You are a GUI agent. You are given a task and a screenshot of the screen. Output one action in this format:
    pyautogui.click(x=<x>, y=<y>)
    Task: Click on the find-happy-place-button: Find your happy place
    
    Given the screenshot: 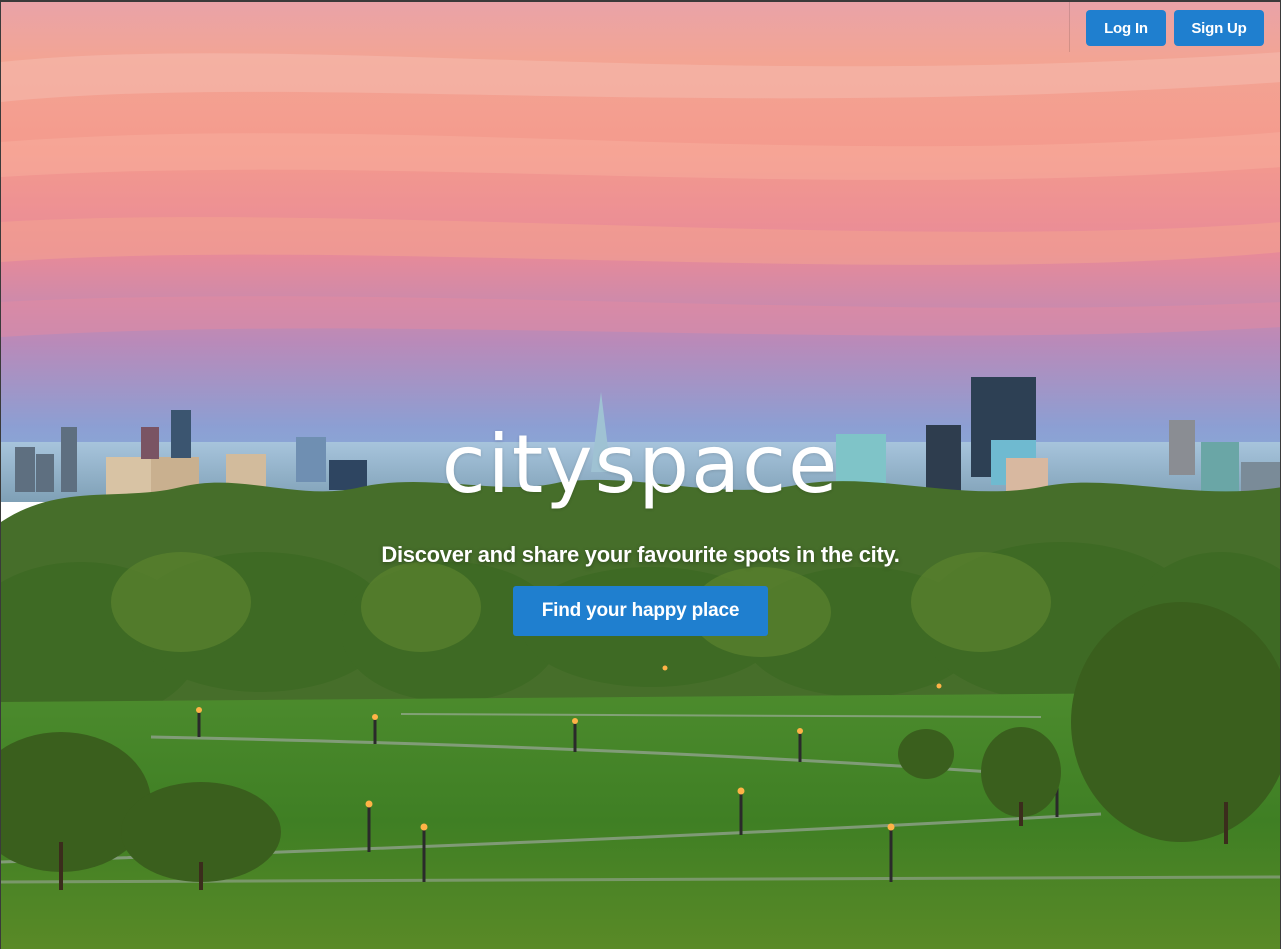 What is the action you would take?
    pyautogui.click(x=640, y=611)
    